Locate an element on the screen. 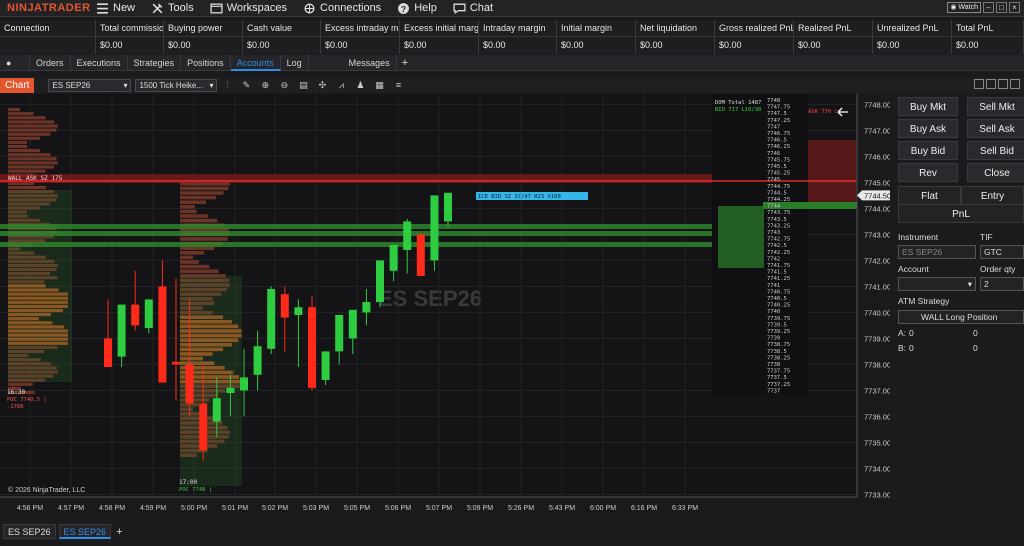 The width and height of the screenshot is (1024, 546). reverse-button: Rev is located at coordinates (928, 172).